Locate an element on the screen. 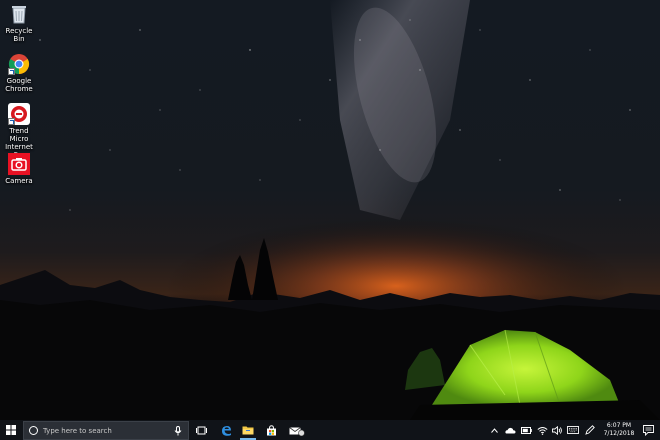 Image resolution: width=660 pixels, height=440 pixels. clock-time: 6:07 PM is located at coordinates (619, 425).